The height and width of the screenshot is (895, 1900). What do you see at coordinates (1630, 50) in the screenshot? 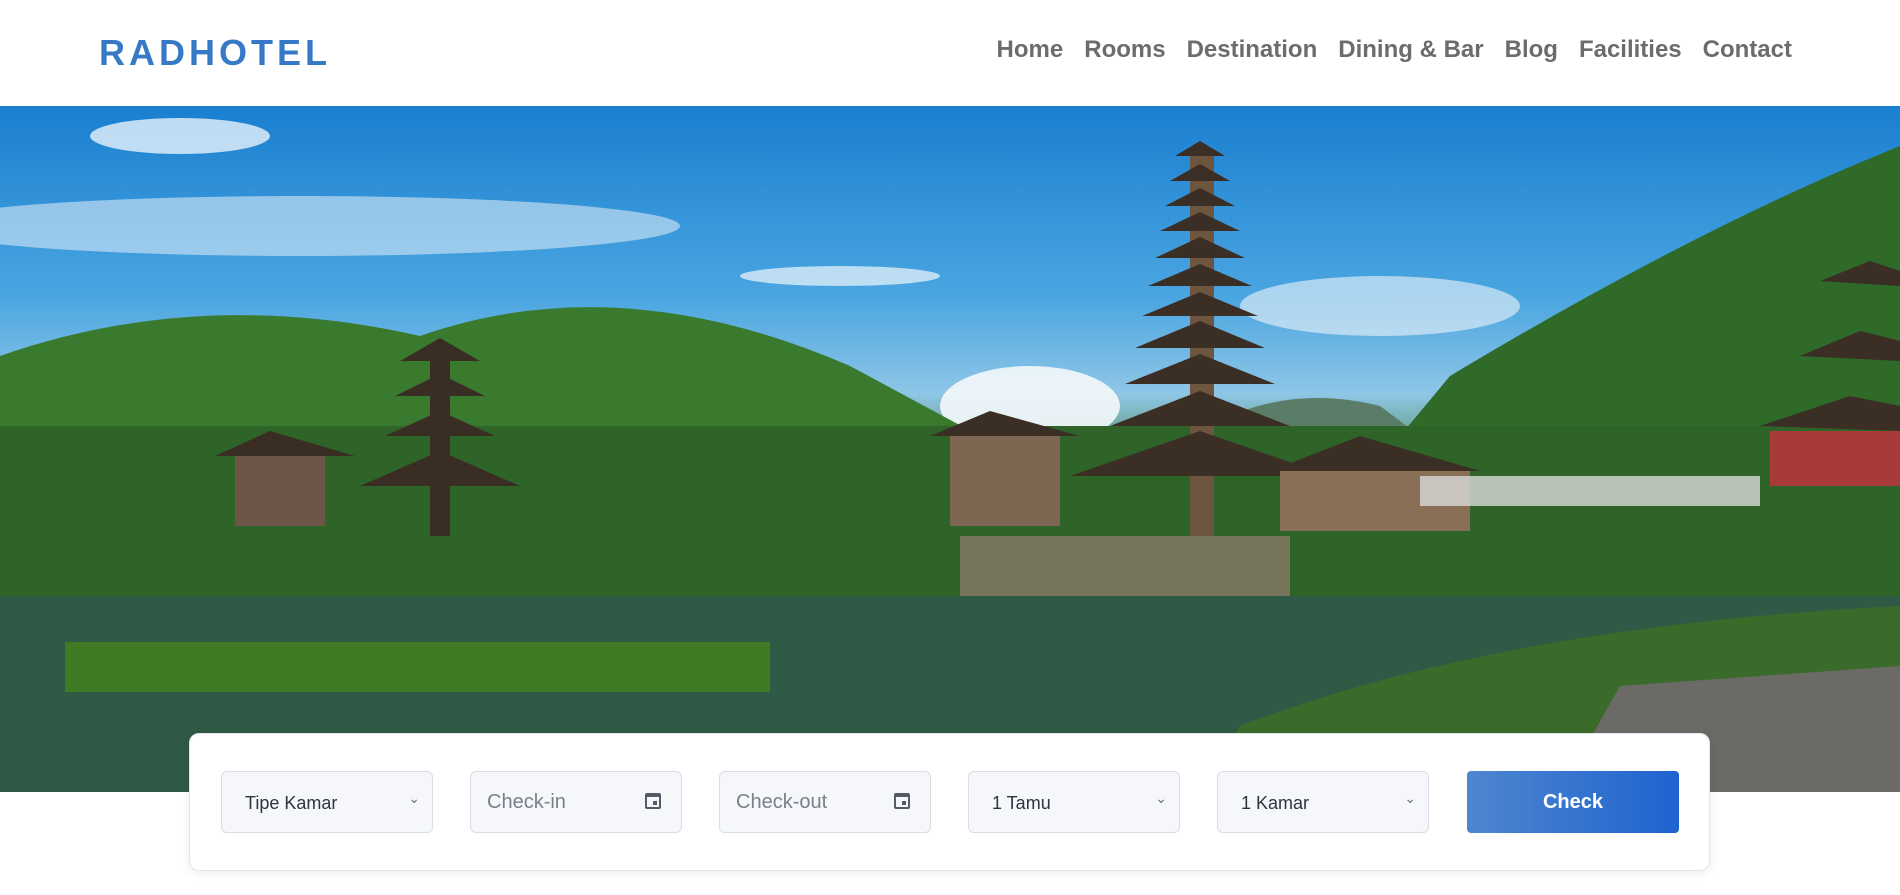
I see `nav-facilities: Facilities` at bounding box center [1630, 50].